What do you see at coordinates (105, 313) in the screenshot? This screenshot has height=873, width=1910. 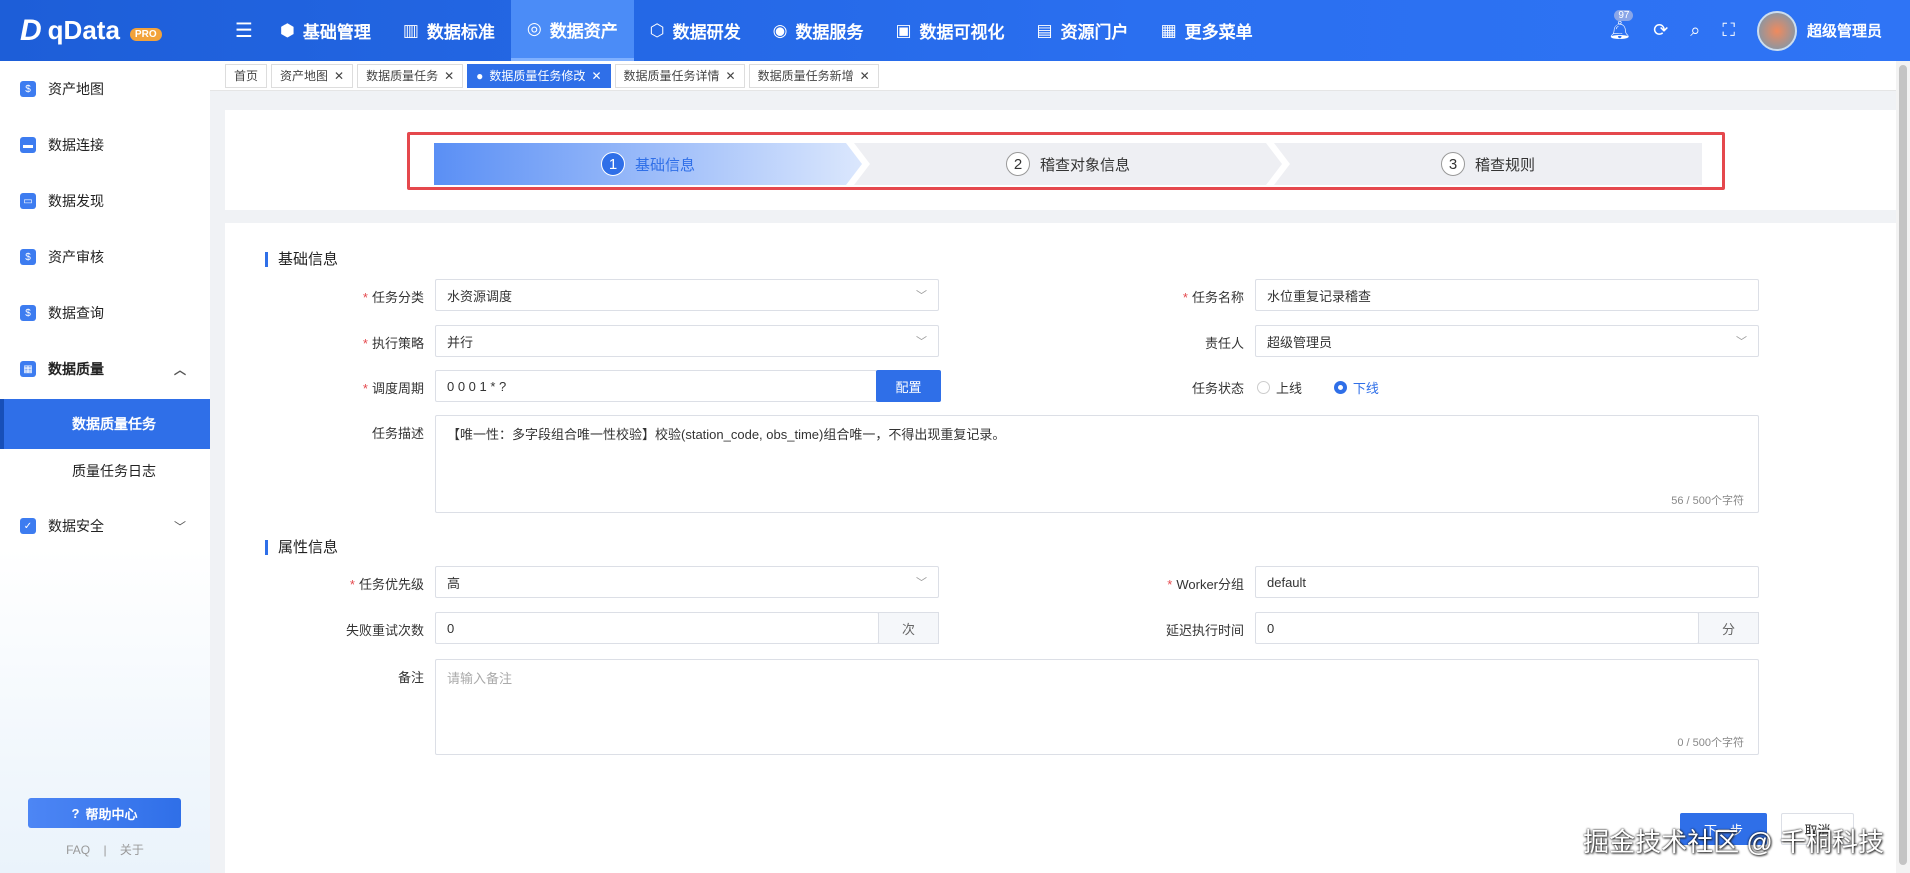 I see `sidebar-item-data-query: $ 数据查询` at bounding box center [105, 313].